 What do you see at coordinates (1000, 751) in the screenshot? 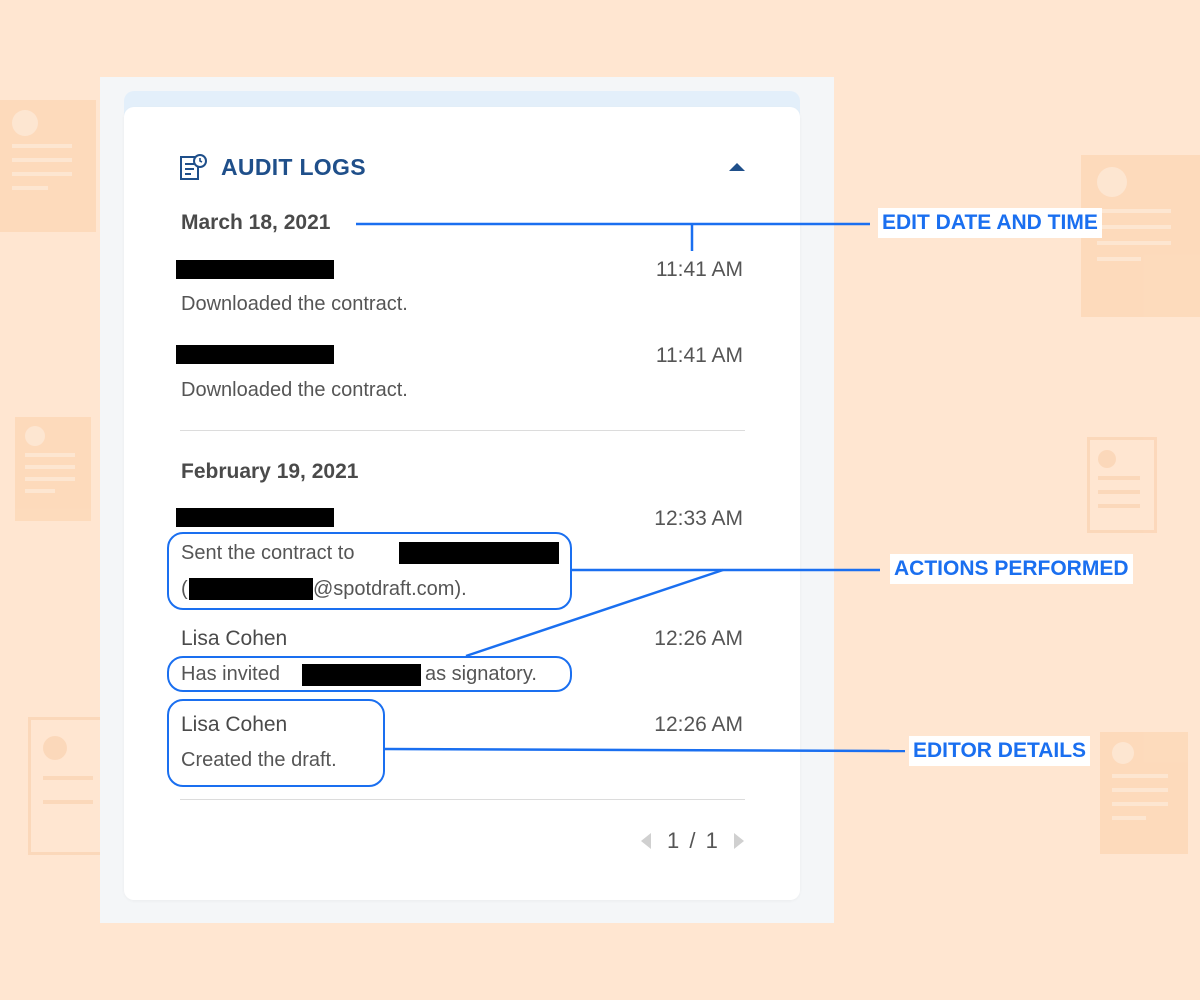
I see `editor-details-label: EDITOR DETAILS` at bounding box center [1000, 751].